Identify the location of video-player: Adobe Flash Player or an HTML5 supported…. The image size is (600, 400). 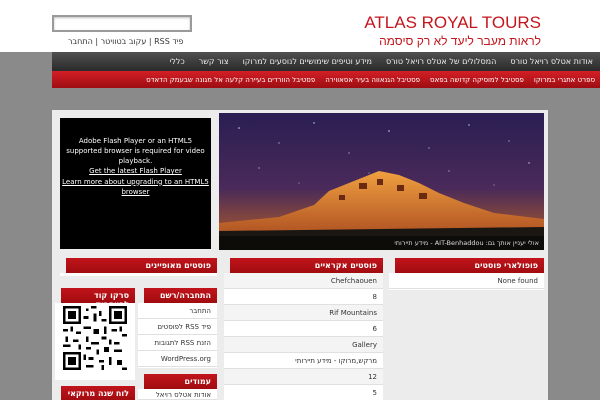
(135, 183).